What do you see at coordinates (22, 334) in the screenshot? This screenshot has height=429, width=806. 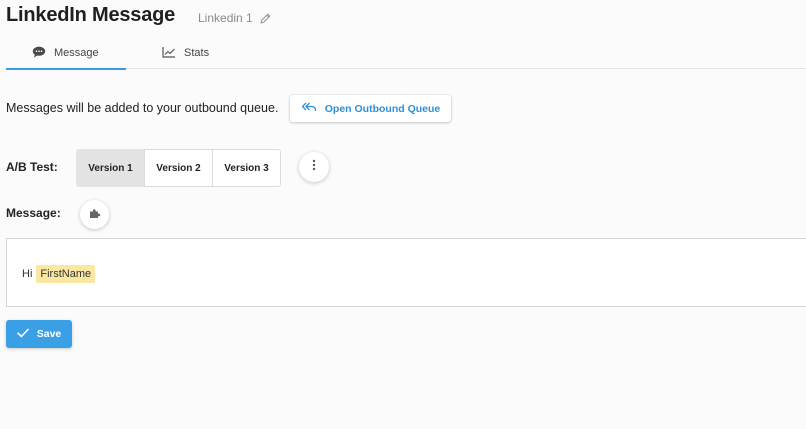 I see `checkmark-icon` at bounding box center [22, 334].